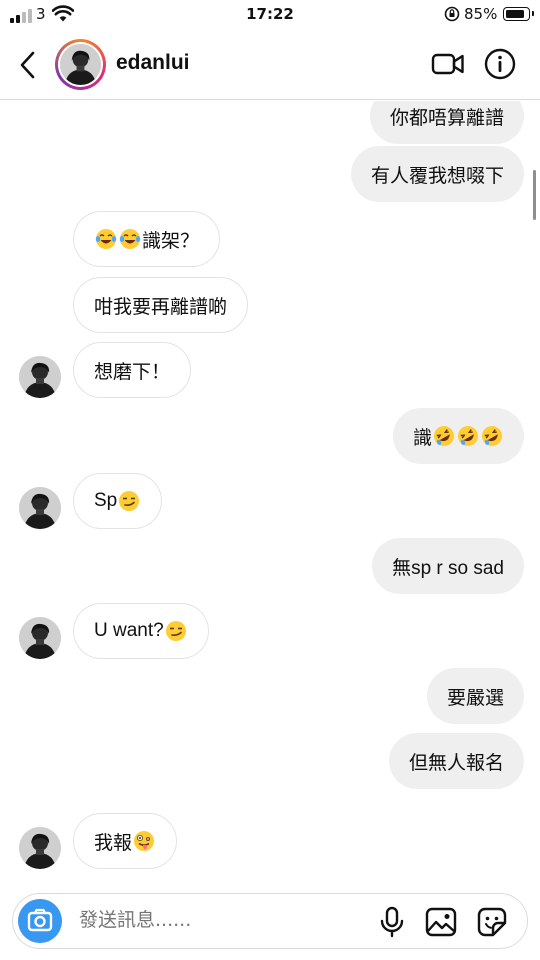 The width and height of the screenshot is (540, 960). Describe the element at coordinates (448, 64) in the screenshot. I see `video-call-icon` at that location.